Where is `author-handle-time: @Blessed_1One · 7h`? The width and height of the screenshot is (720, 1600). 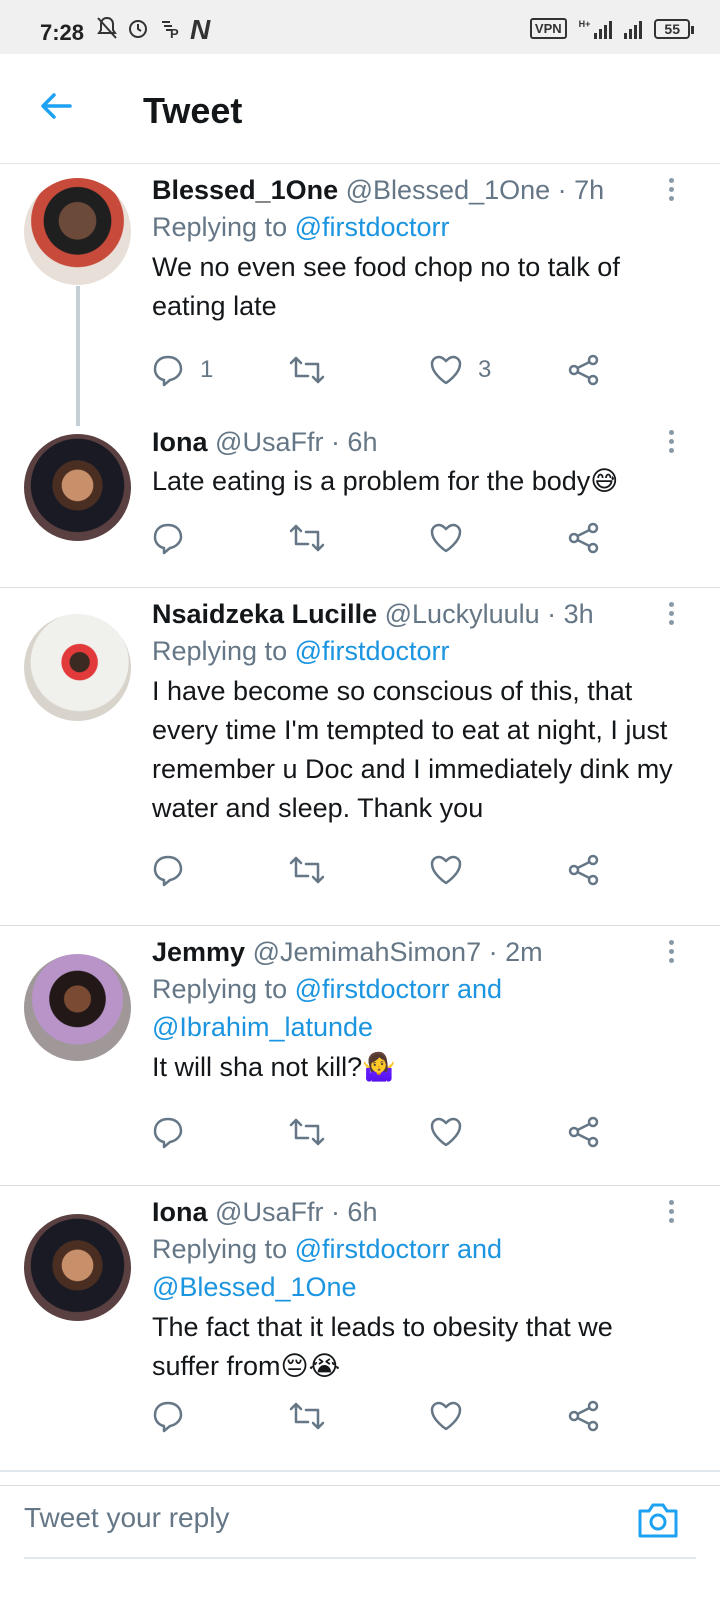 author-handle-time: @Blessed_1One · 7h is located at coordinates (475, 190).